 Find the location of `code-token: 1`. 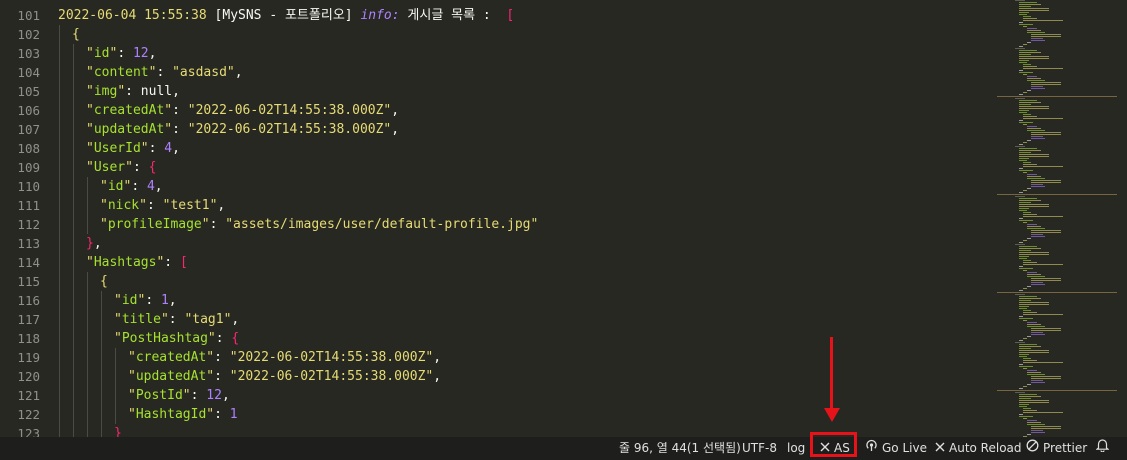

code-token: 1 is located at coordinates (233, 414).